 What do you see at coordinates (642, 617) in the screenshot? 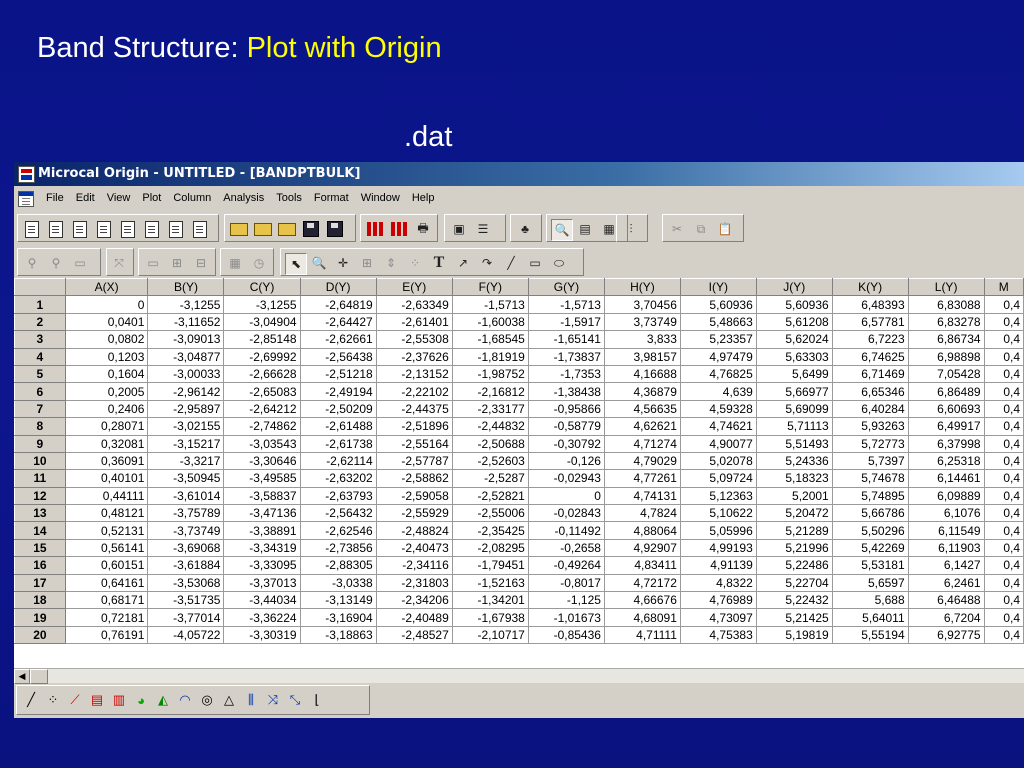
I see `data-cell: 4,68091` at bounding box center [642, 617].